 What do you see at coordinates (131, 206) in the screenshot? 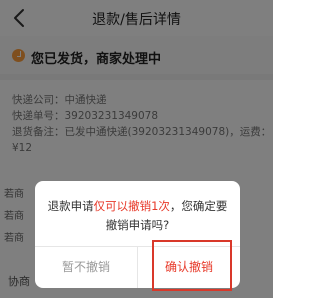
I see `message-highlight: 仅可以撤销1次` at bounding box center [131, 206].